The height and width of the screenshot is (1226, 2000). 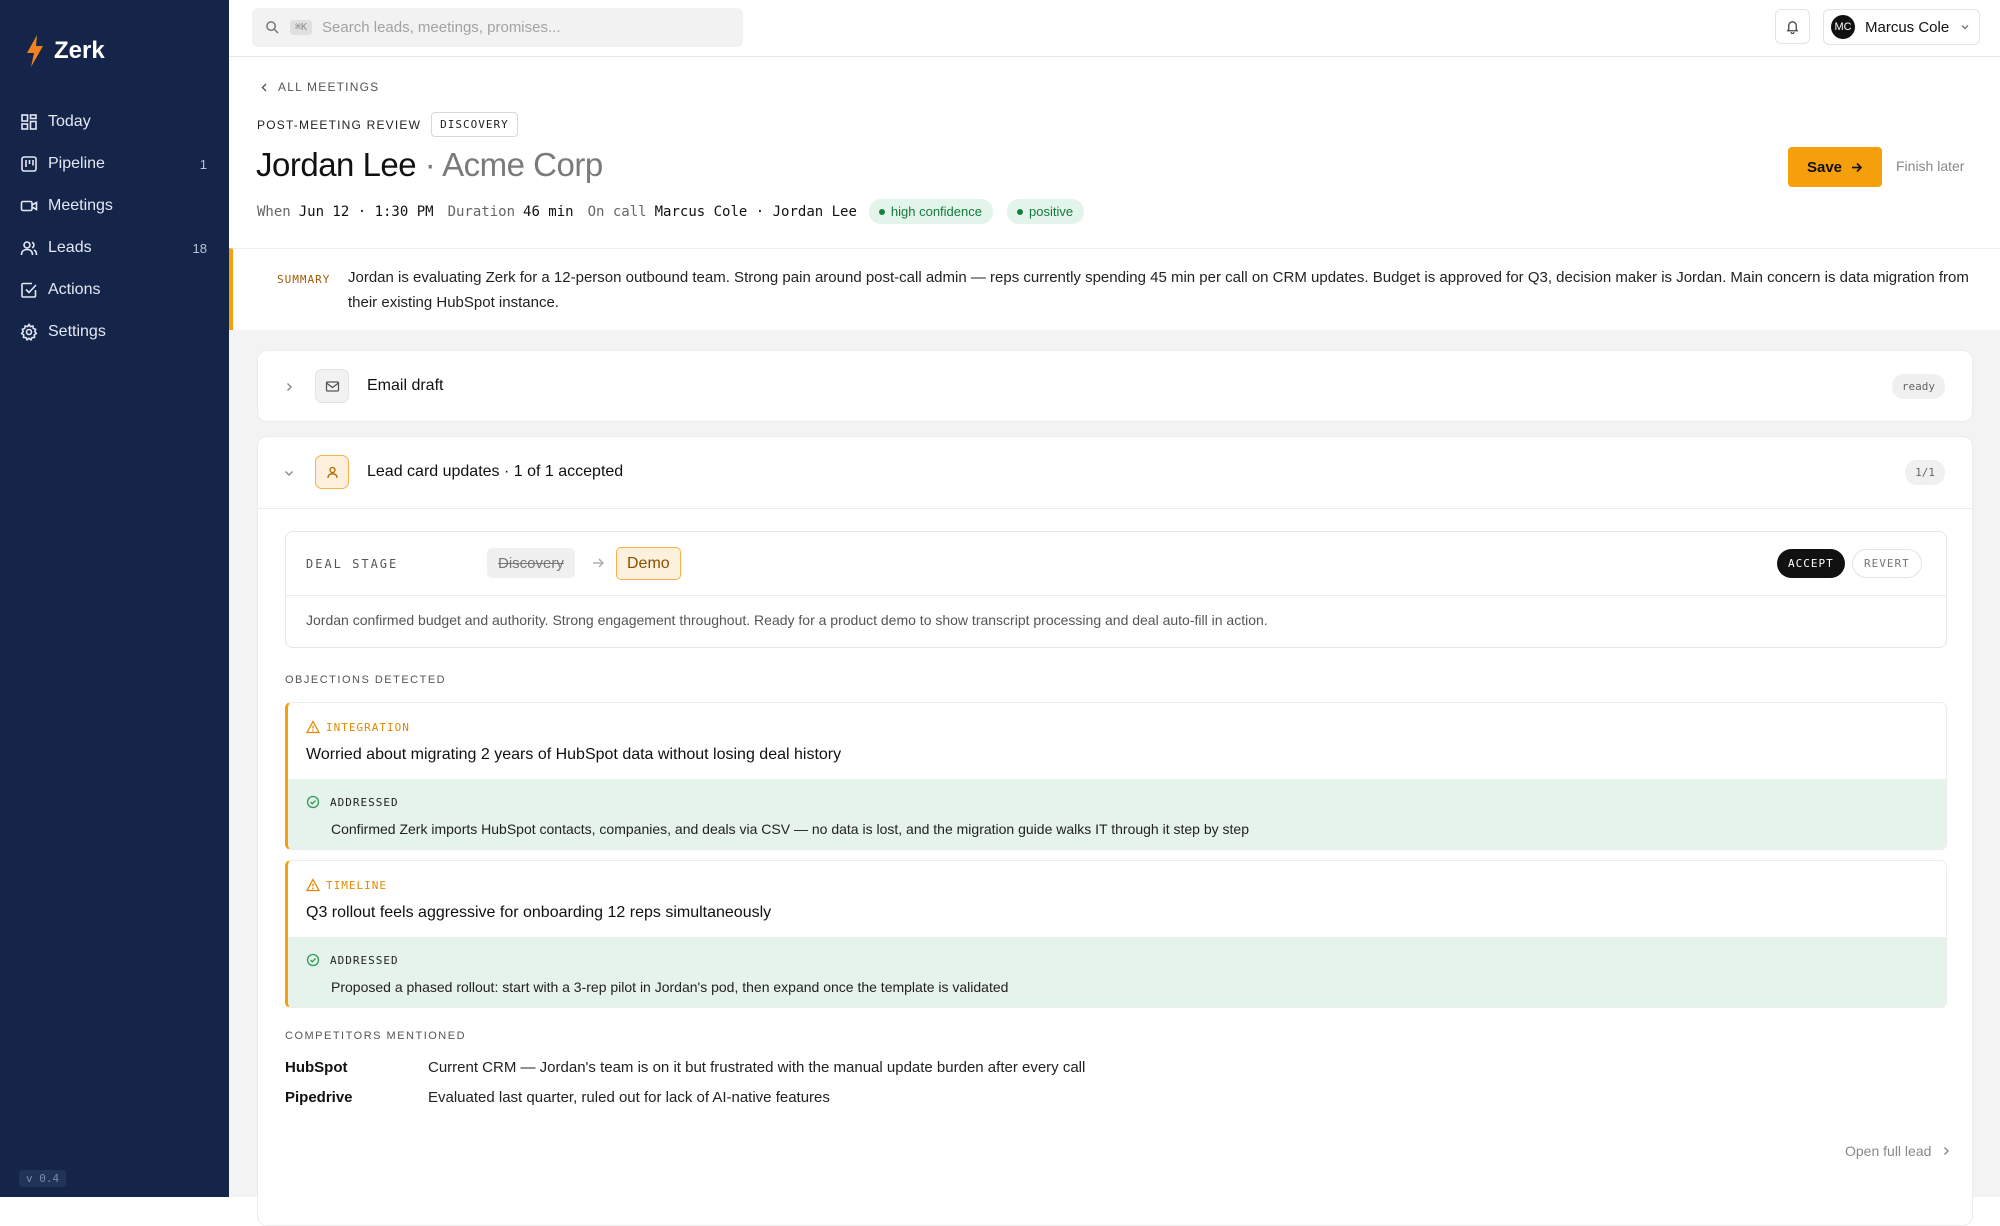 I want to click on stage-tag: DISCOVERY, so click(x=474, y=124).